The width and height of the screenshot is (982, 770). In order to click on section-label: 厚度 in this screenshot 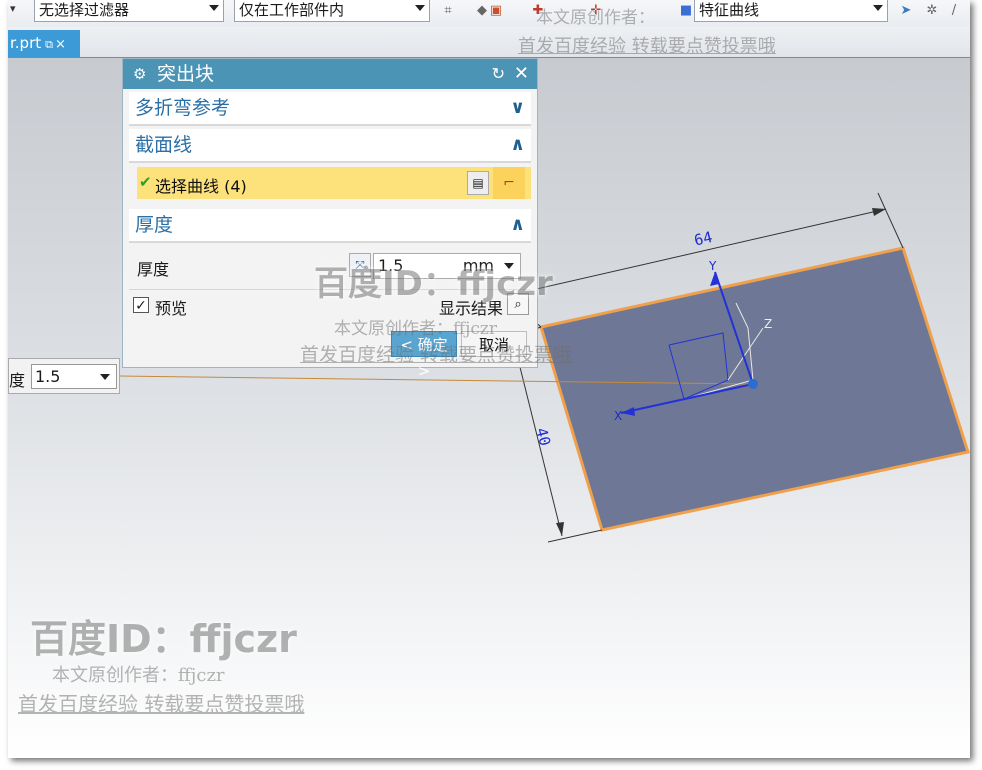, I will do `click(154, 225)`.